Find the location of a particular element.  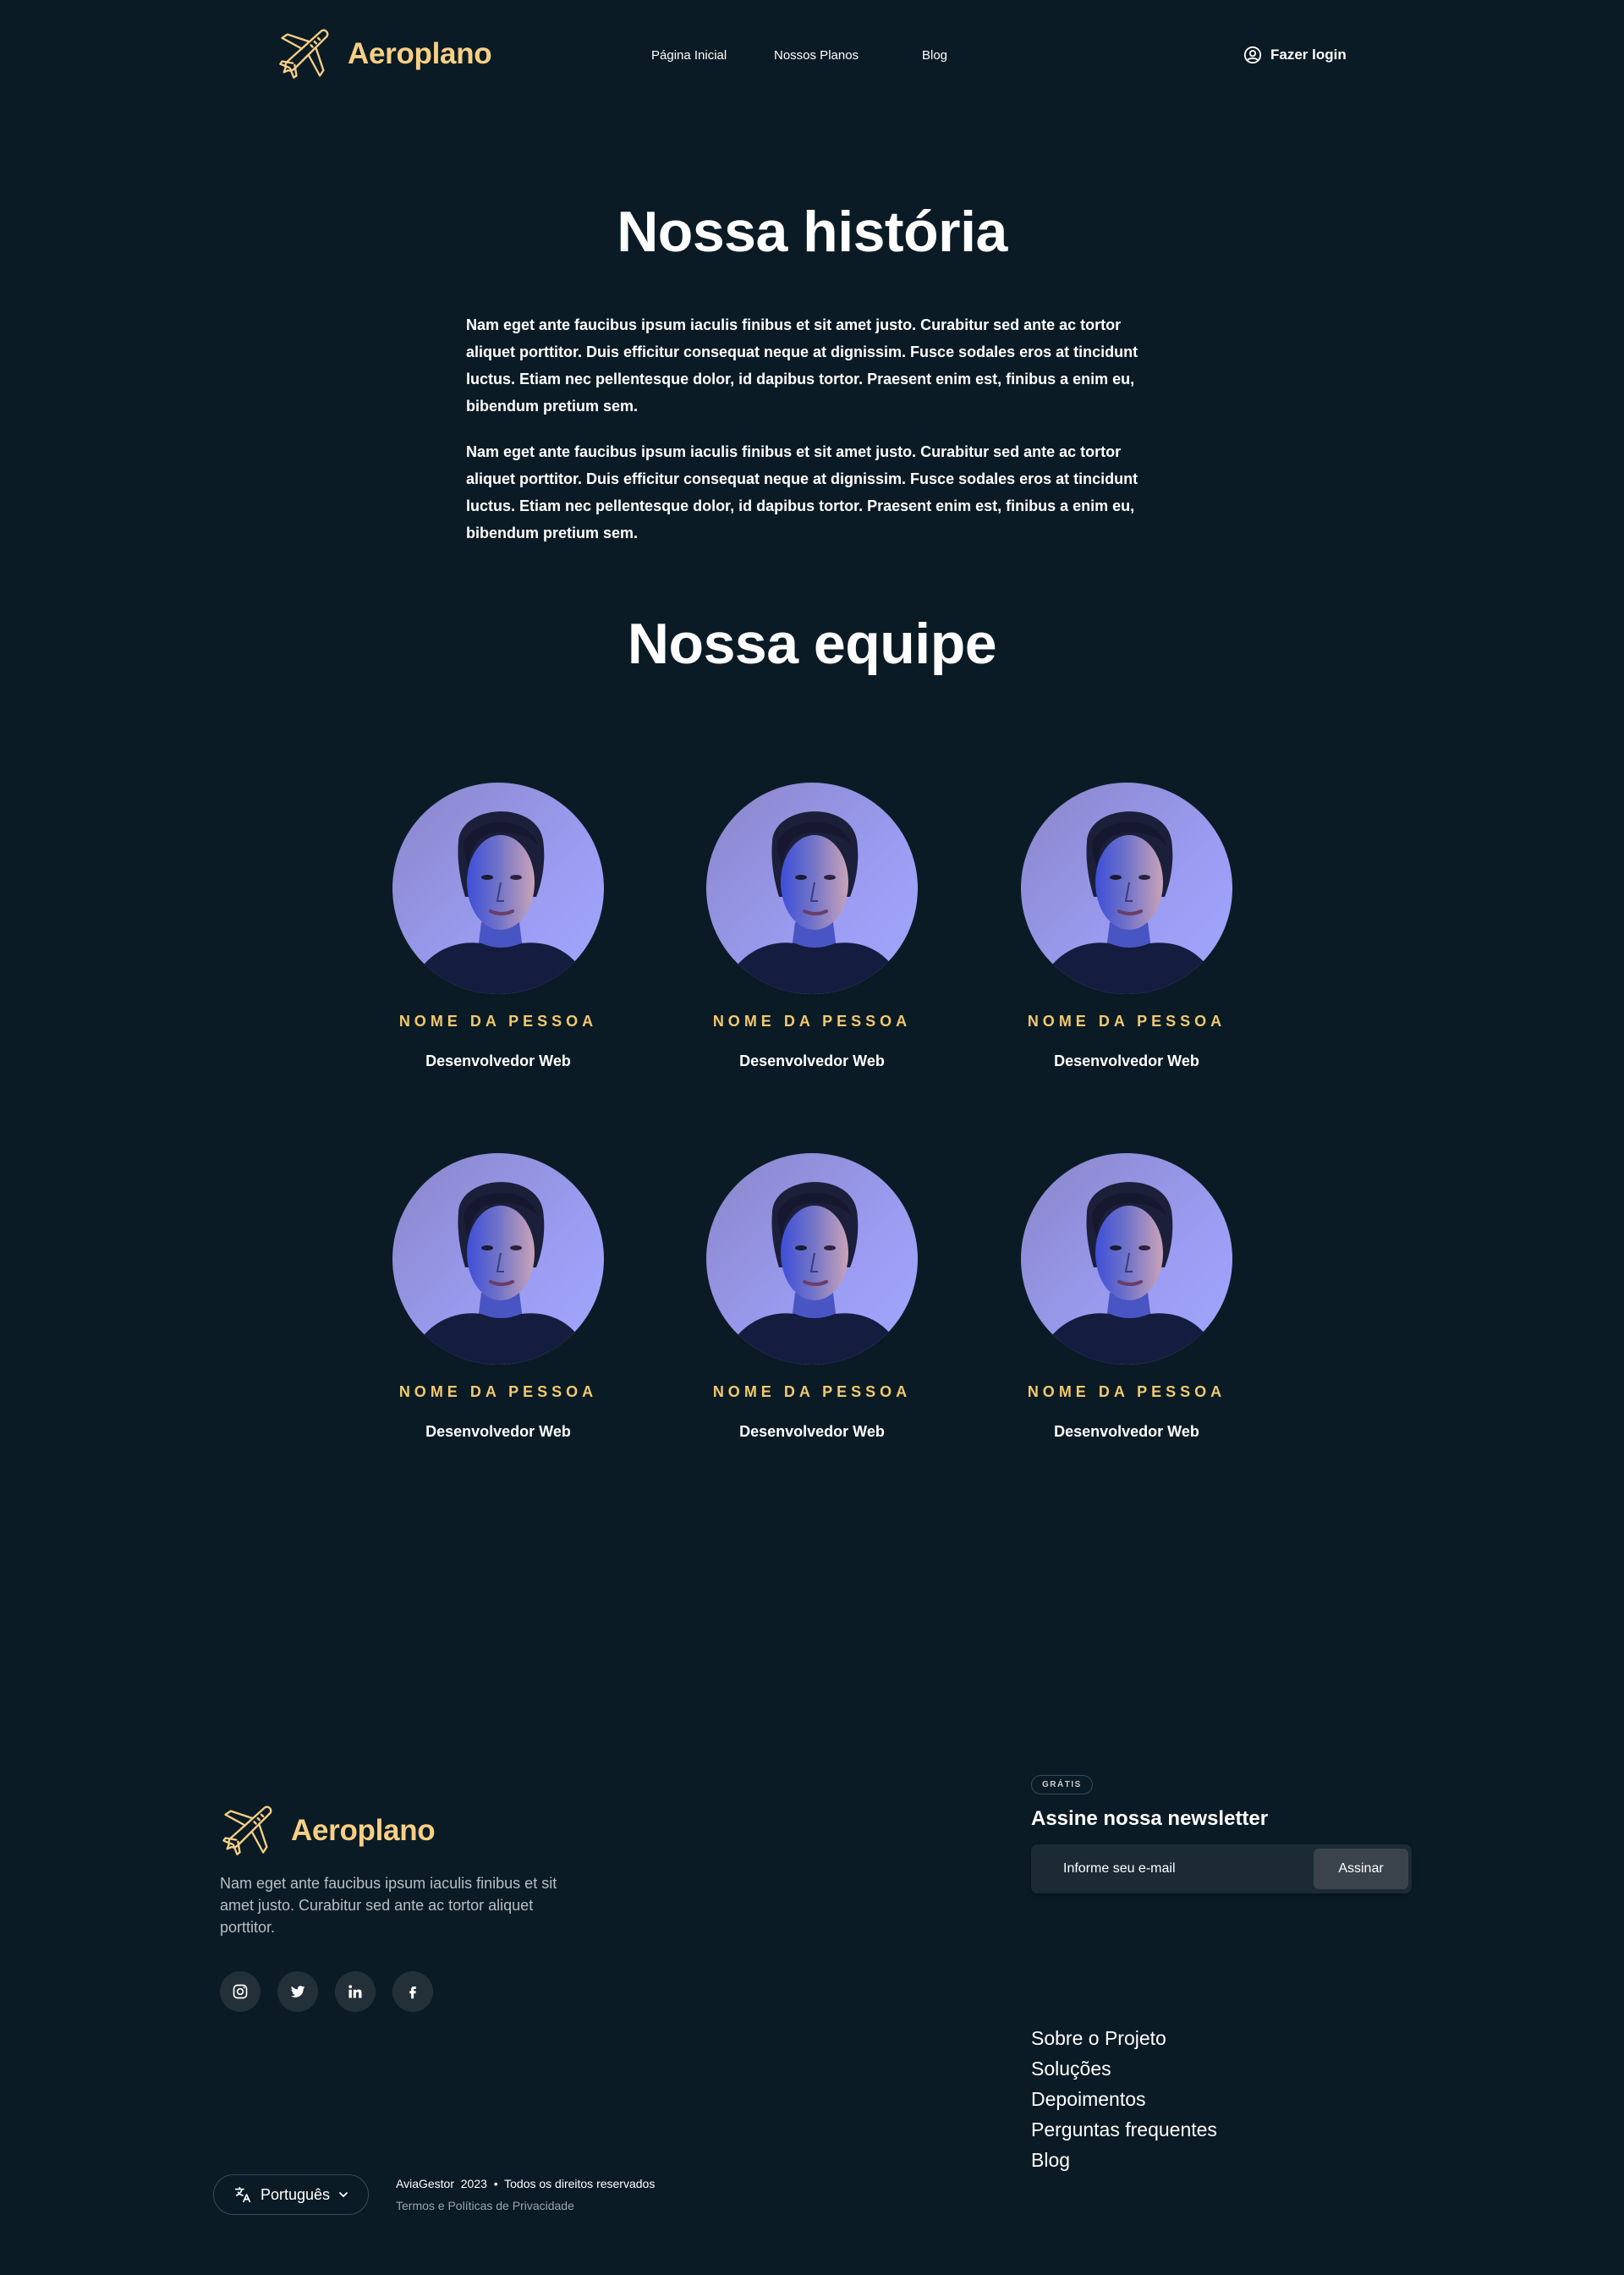

language-label: Português is located at coordinates (296, 2194).